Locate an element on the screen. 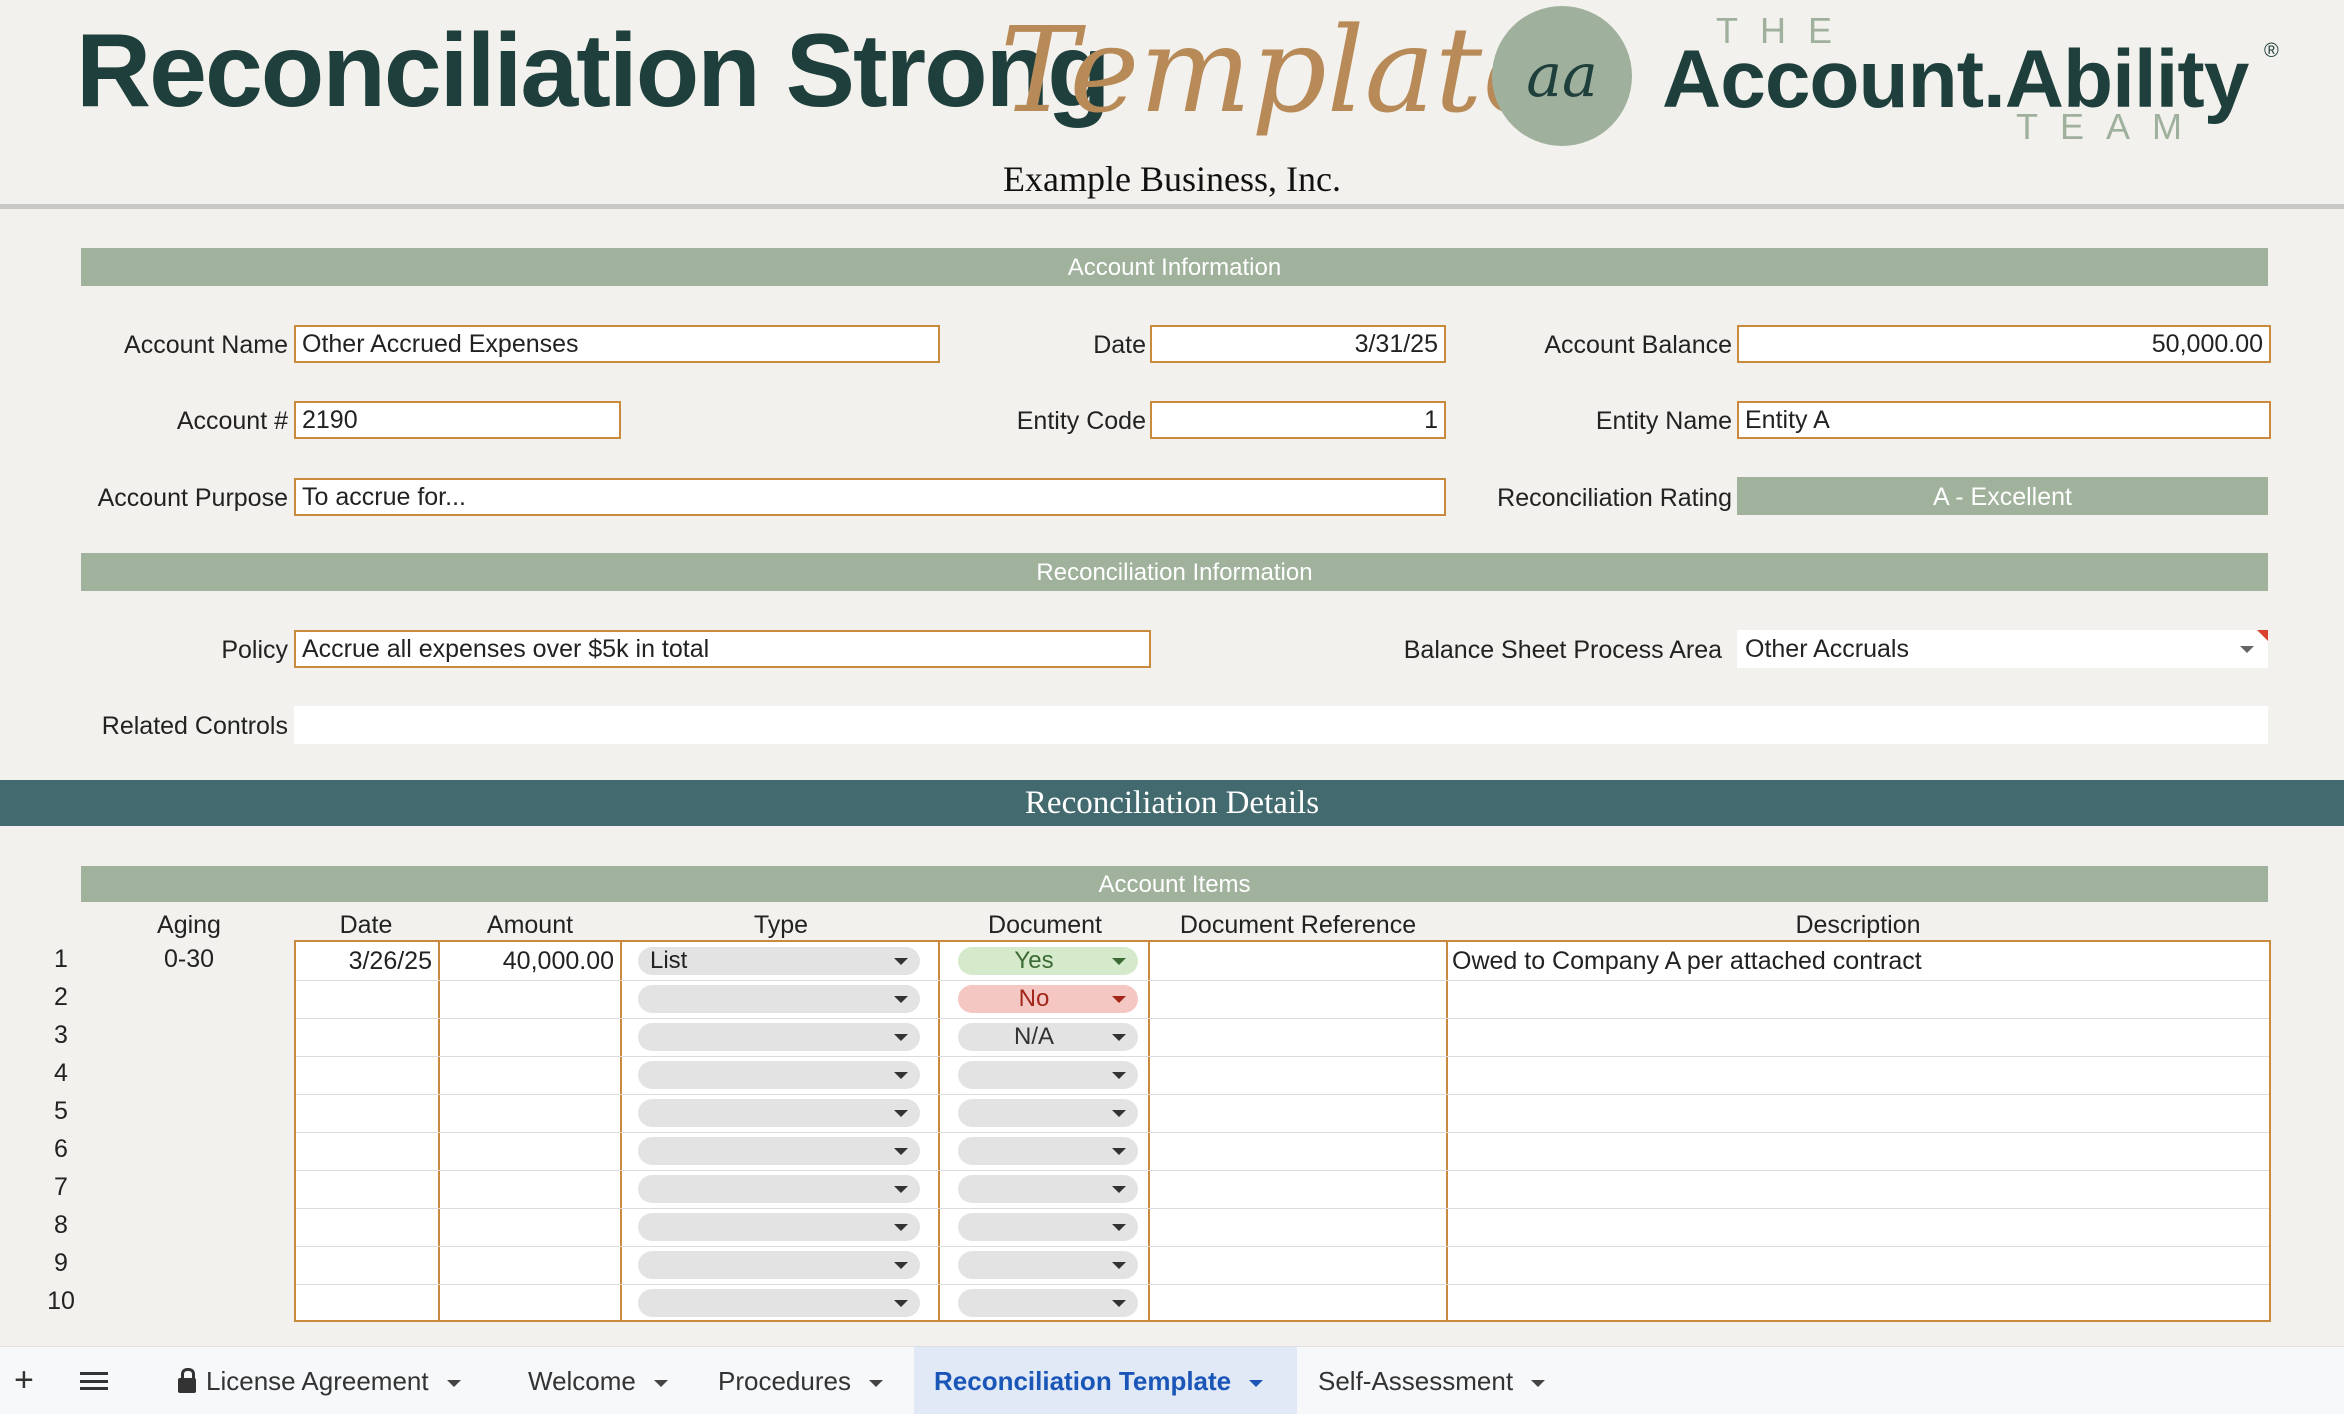 This screenshot has width=2344, height=1414. company-name: Example Business, Inc. is located at coordinates (1172, 179).